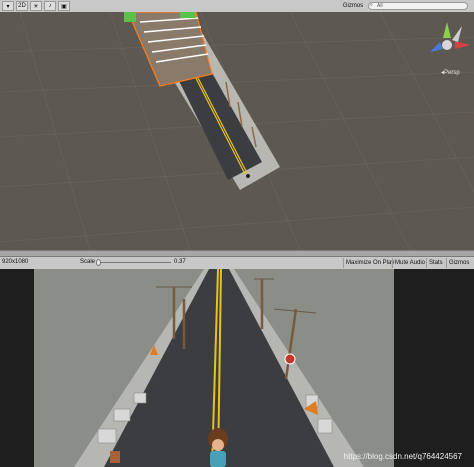 The height and width of the screenshot is (467, 474). I want to click on road-asset, so click(202, 101).